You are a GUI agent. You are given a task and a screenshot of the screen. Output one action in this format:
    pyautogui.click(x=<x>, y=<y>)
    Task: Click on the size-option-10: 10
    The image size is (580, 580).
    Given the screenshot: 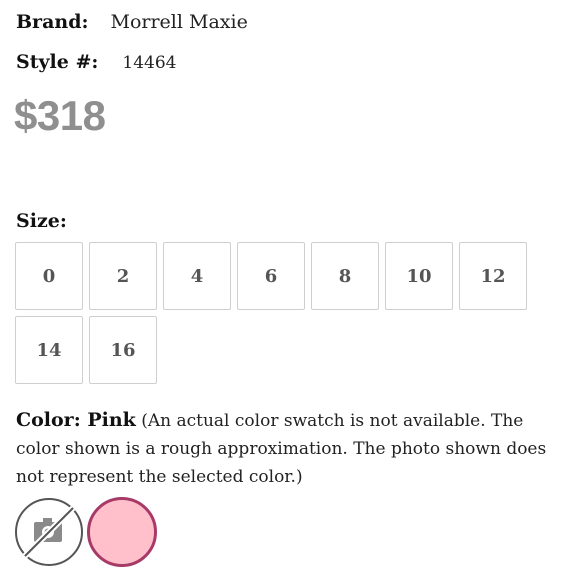 What is the action you would take?
    pyautogui.click(x=419, y=276)
    